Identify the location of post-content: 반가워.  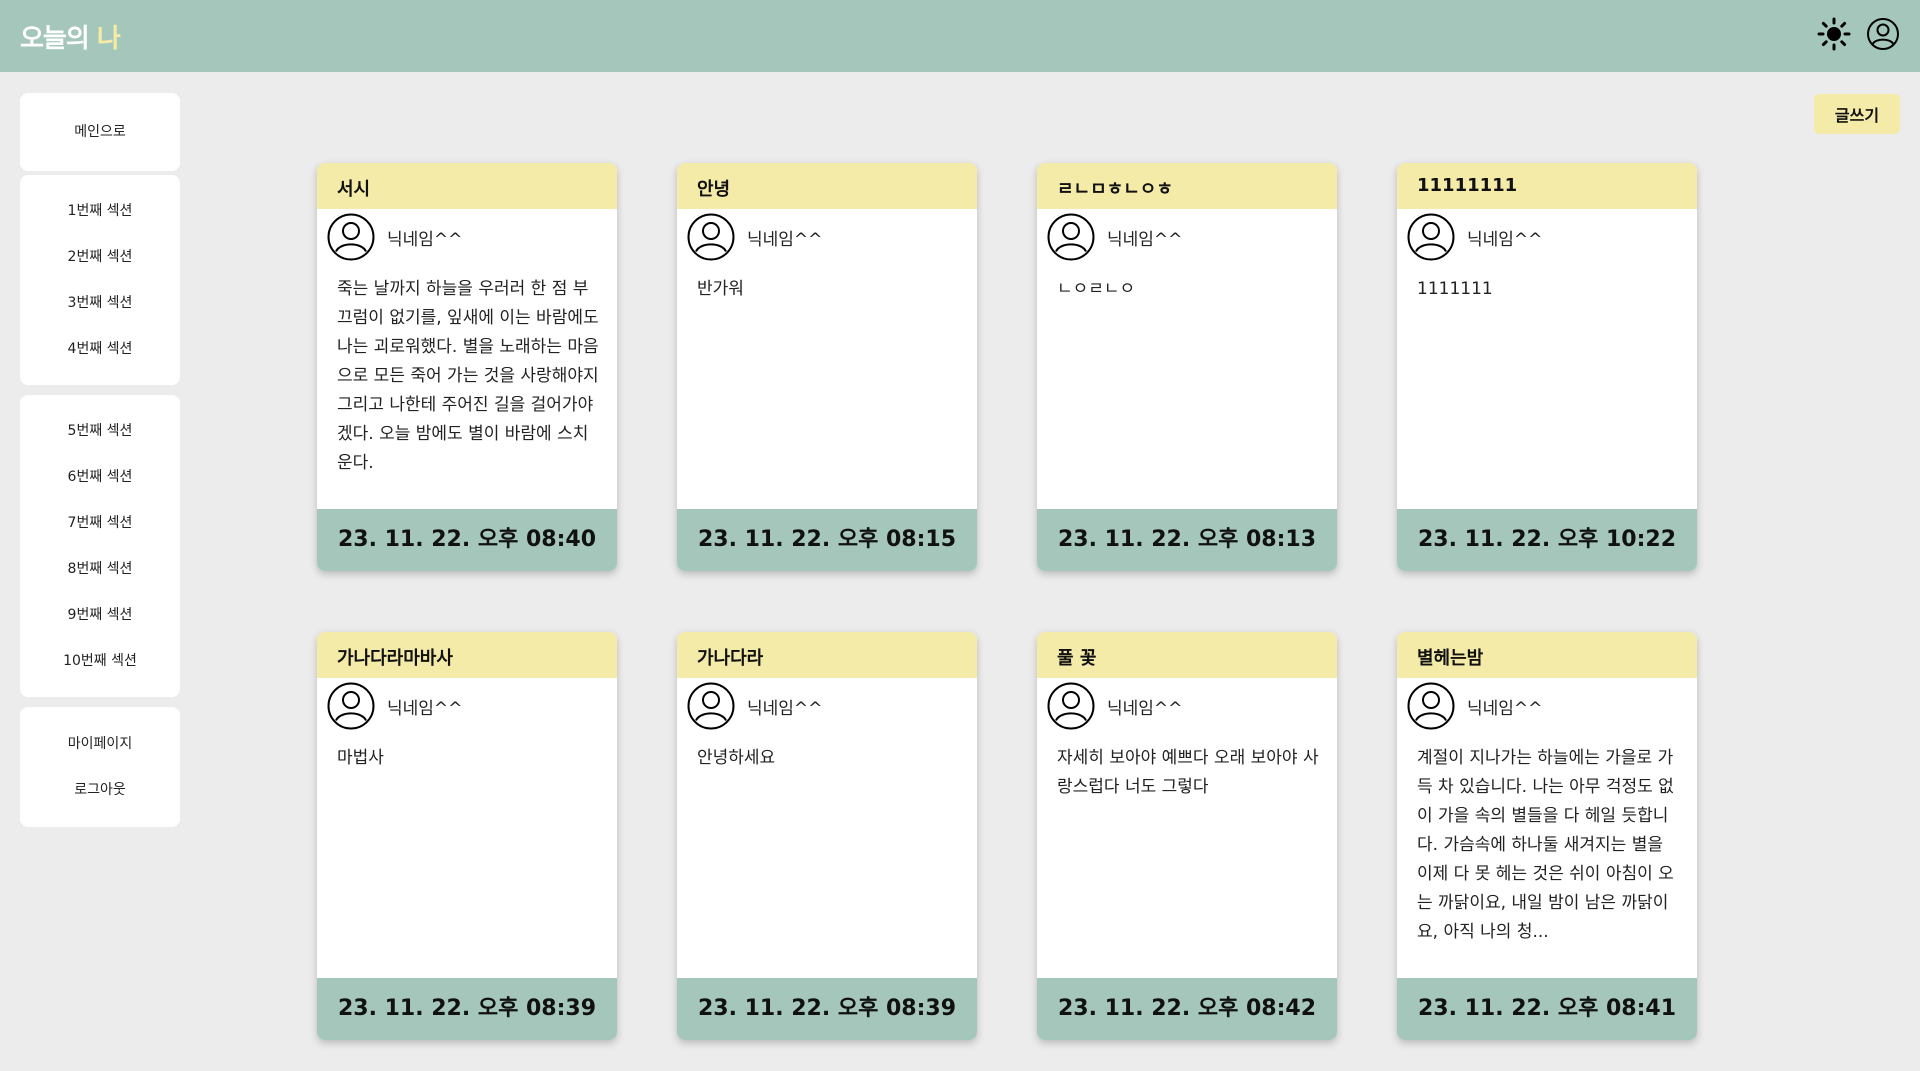
(720, 289).